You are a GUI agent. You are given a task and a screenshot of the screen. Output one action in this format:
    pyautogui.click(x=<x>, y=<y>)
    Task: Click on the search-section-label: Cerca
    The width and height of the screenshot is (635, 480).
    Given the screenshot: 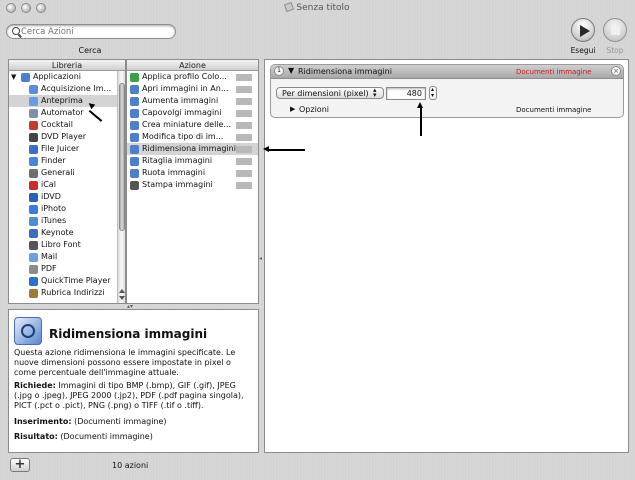 What is the action you would take?
    pyautogui.click(x=90, y=50)
    